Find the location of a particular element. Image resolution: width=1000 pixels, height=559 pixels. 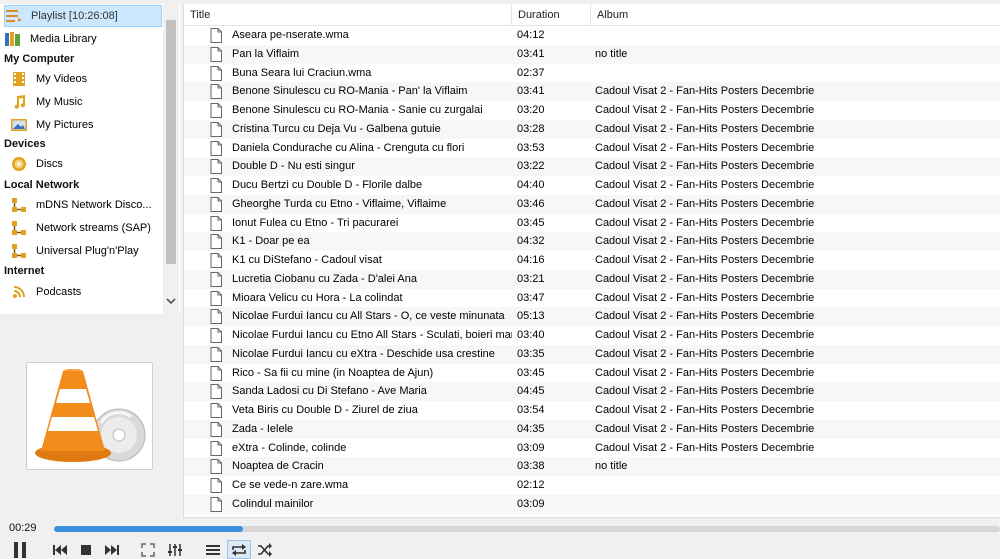

playlist-icon is located at coordinates (213, 549).